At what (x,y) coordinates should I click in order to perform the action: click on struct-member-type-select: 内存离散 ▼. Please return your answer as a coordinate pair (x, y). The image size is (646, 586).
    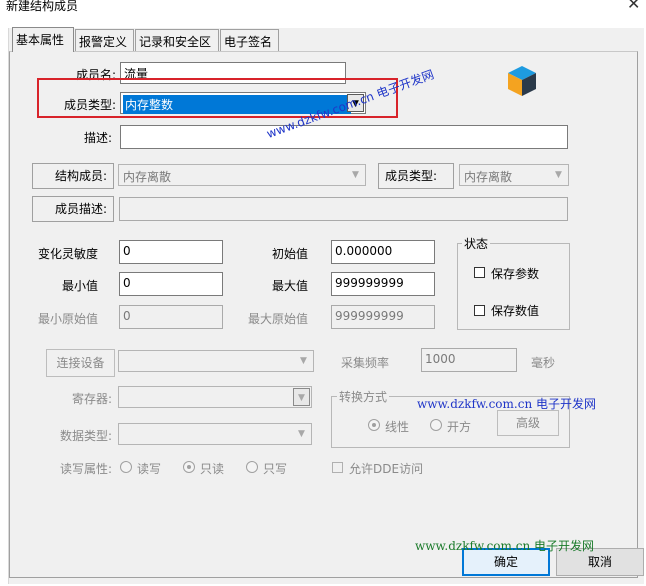
    Looking at the image, I should click on (514, 175).